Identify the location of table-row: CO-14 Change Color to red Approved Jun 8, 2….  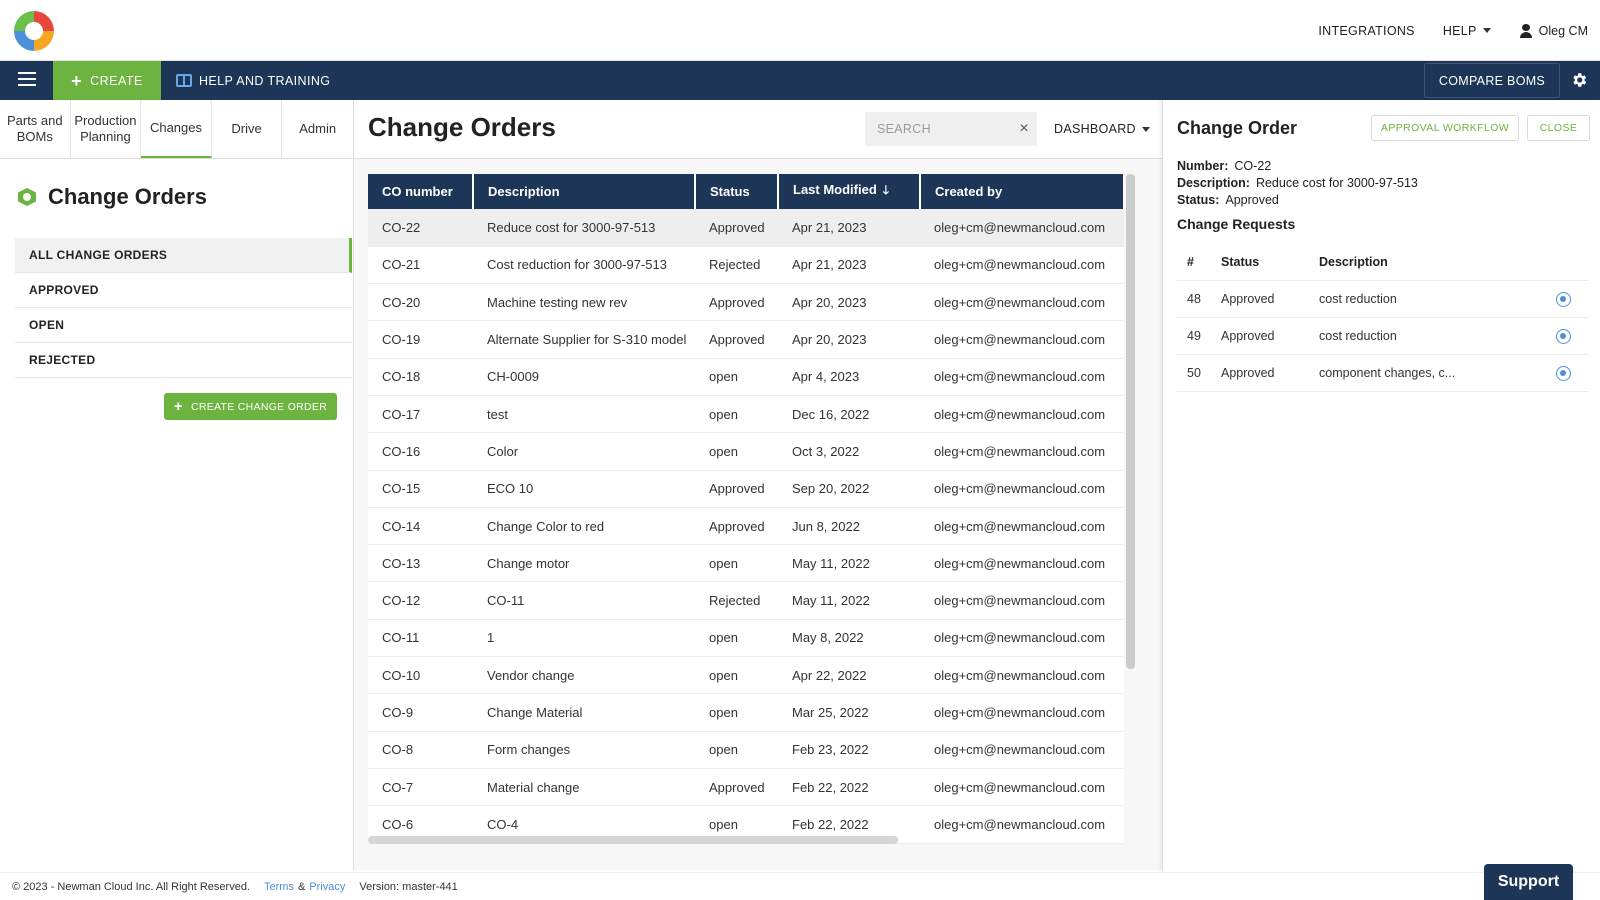
(746, 526).